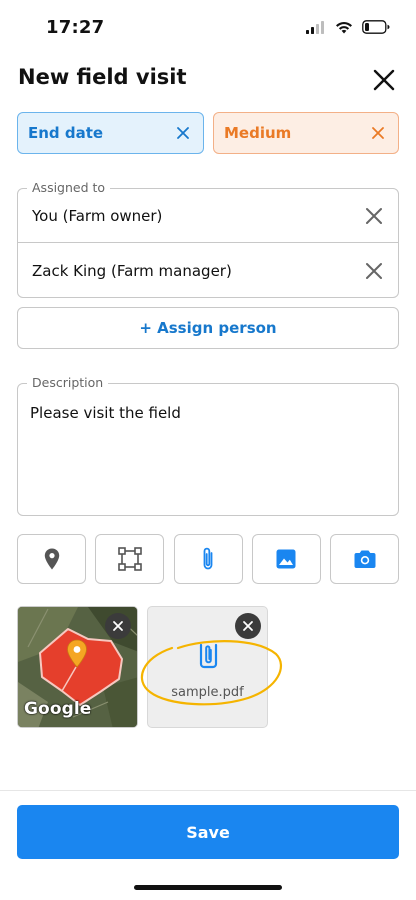 The image size is (416, 900). What do you see at coordinates (258, 133) in the screenshot?
I see `priority-chip-label: Medium` at bounding box center [258, 133].